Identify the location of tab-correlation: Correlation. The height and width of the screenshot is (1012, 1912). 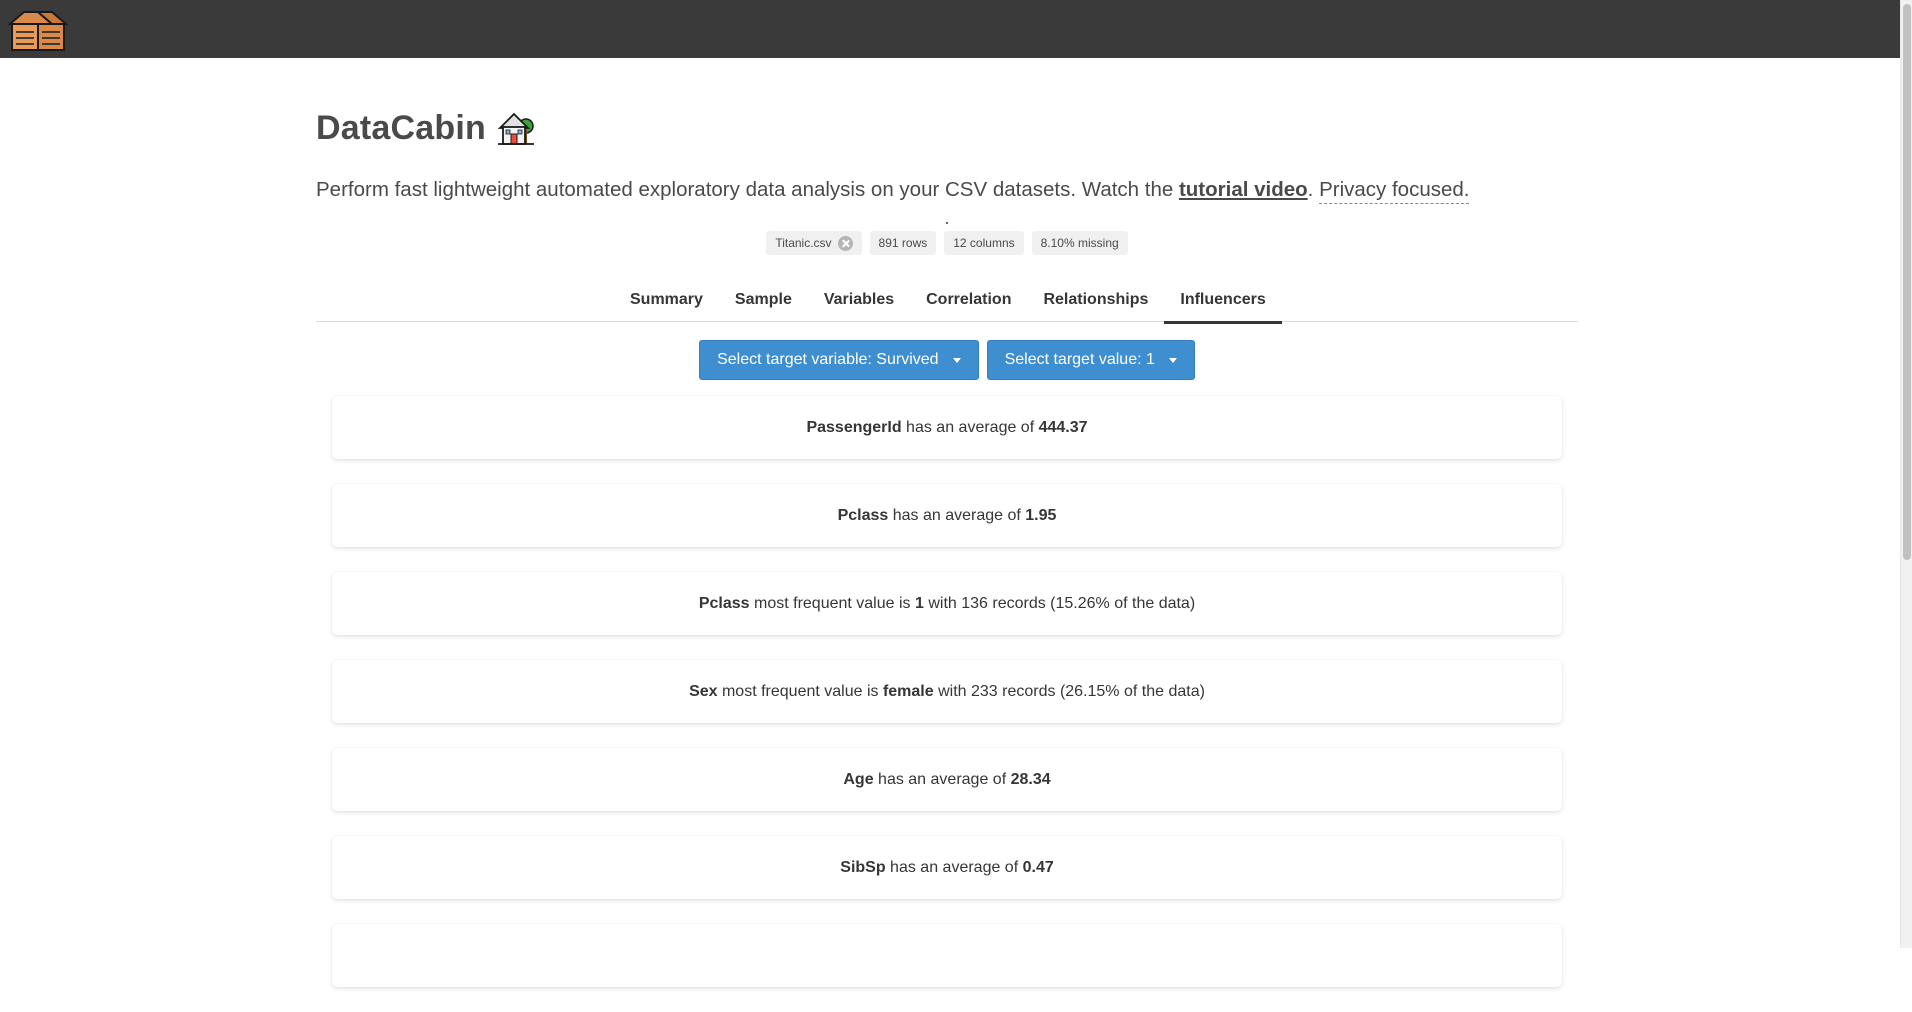
(968, 304).